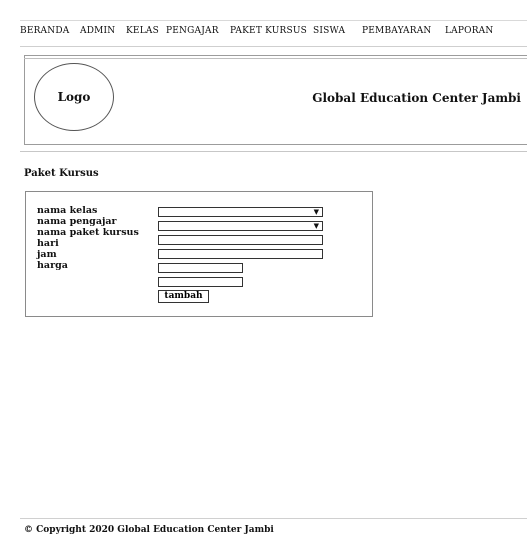 The image size is (527, 537). What do you see at coordinates (273, 46) in the screenshot?
I see `nav-rule` at bounding box center [273, 46].